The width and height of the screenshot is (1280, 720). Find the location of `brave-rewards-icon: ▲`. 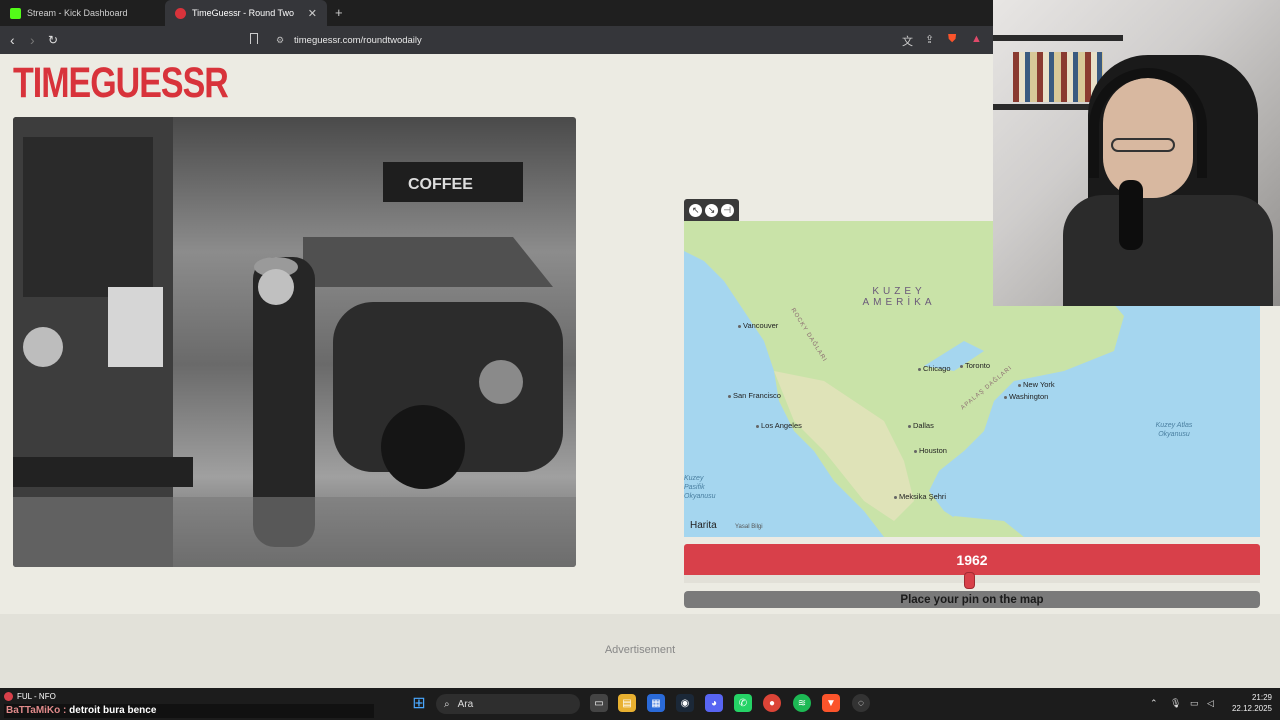

brave-rewards-icon: ▲ is located at coordinates (976, 39).